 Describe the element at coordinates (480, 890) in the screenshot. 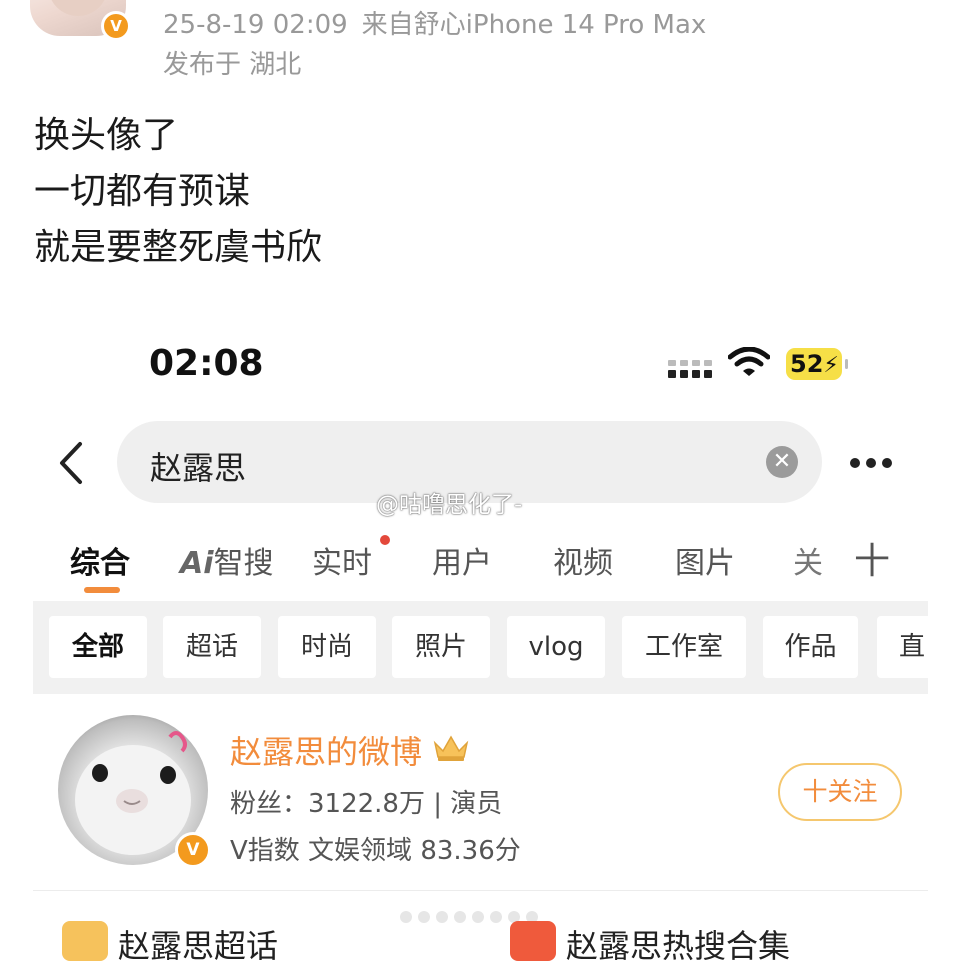

I see `divider` at that location.